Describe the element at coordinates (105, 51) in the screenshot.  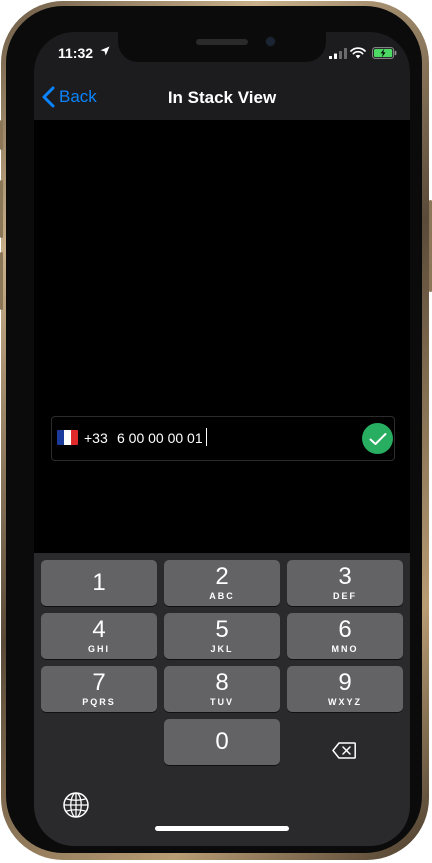
I see `location-arrow-icon` at that location.